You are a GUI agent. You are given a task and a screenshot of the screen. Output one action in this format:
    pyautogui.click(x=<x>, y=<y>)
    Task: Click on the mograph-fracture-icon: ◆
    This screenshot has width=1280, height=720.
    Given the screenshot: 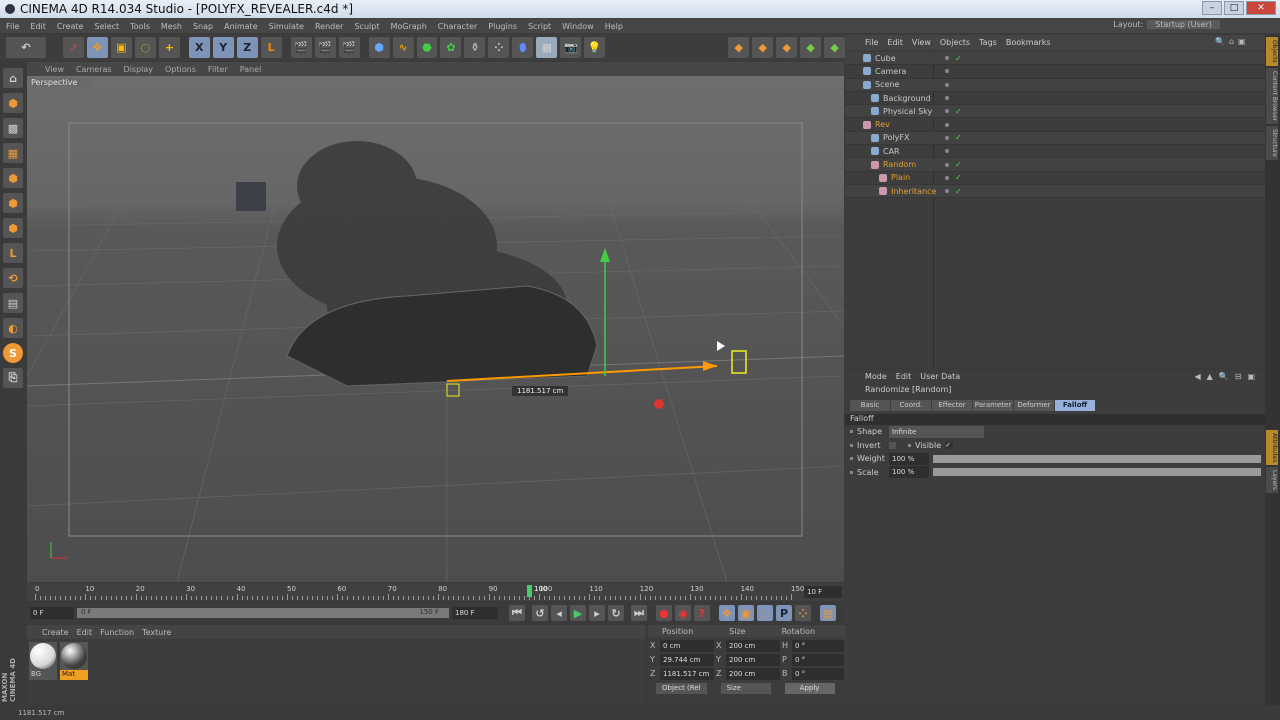 What is the action you would take?
    pyautogui.click(x=763, y=47)
    